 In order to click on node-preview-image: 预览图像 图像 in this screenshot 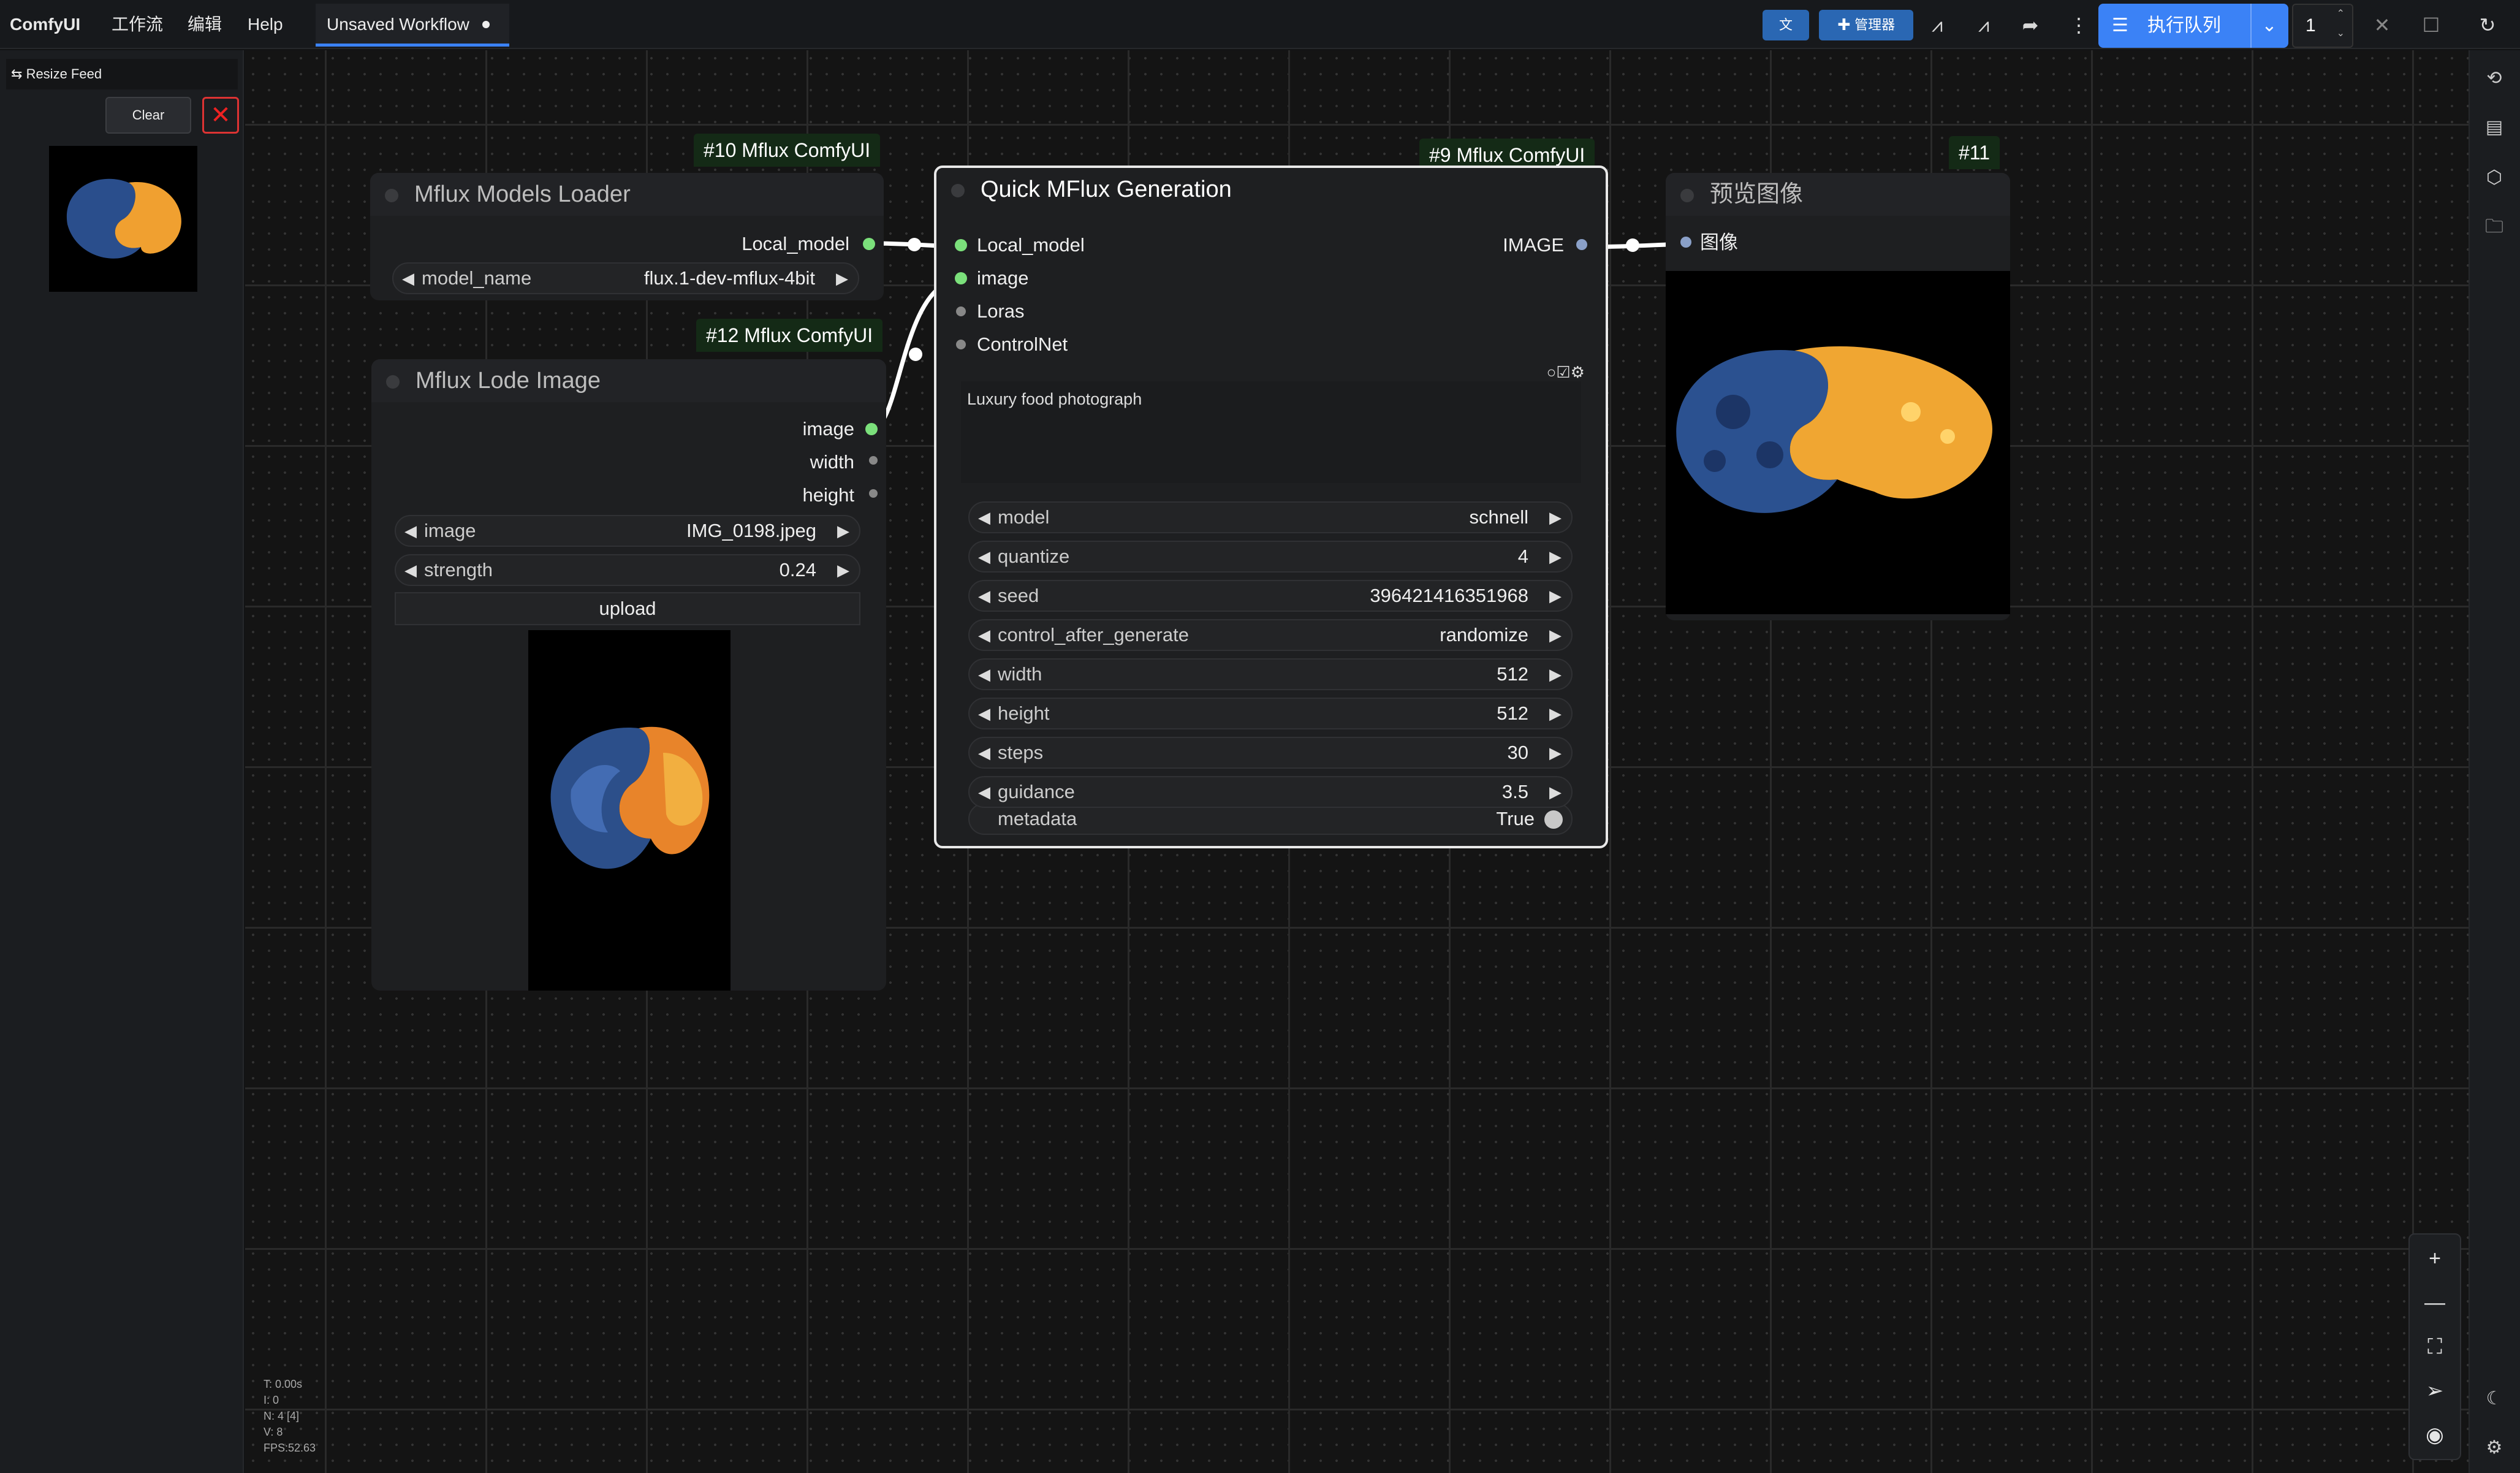, I will do `click(1838, 397)`.